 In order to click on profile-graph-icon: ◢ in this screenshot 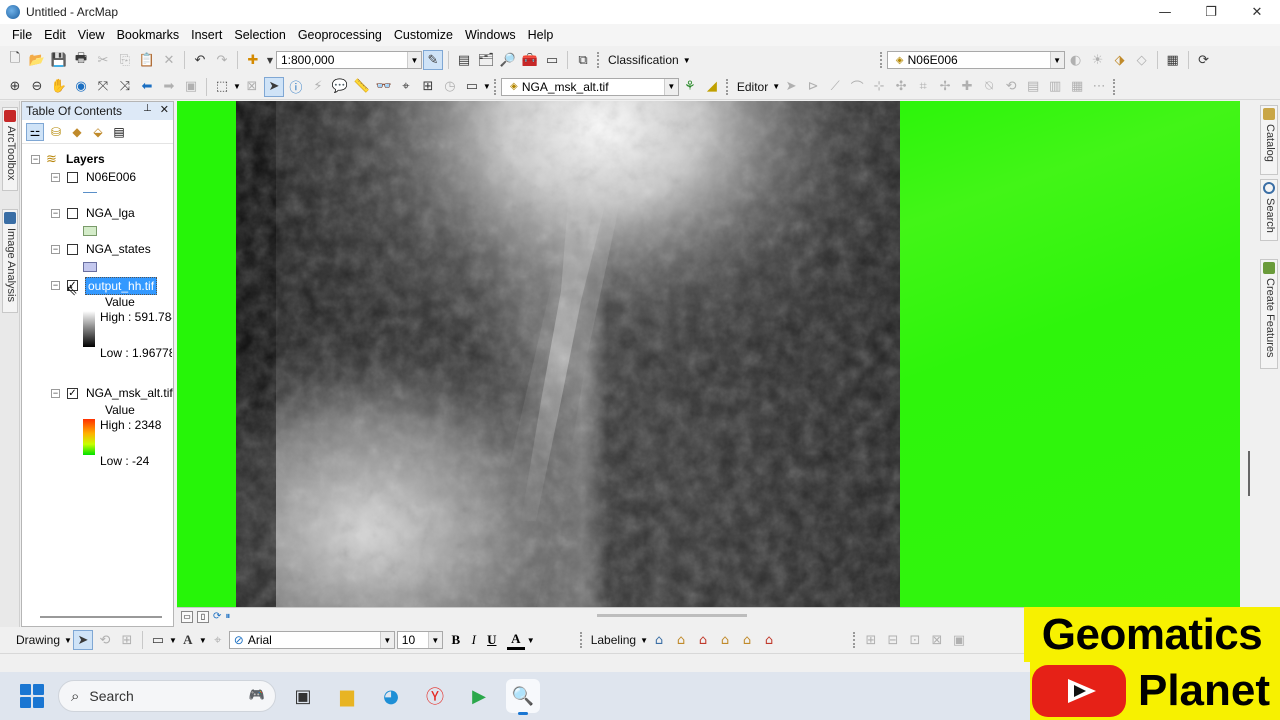, I will do `click(712, 87)`.